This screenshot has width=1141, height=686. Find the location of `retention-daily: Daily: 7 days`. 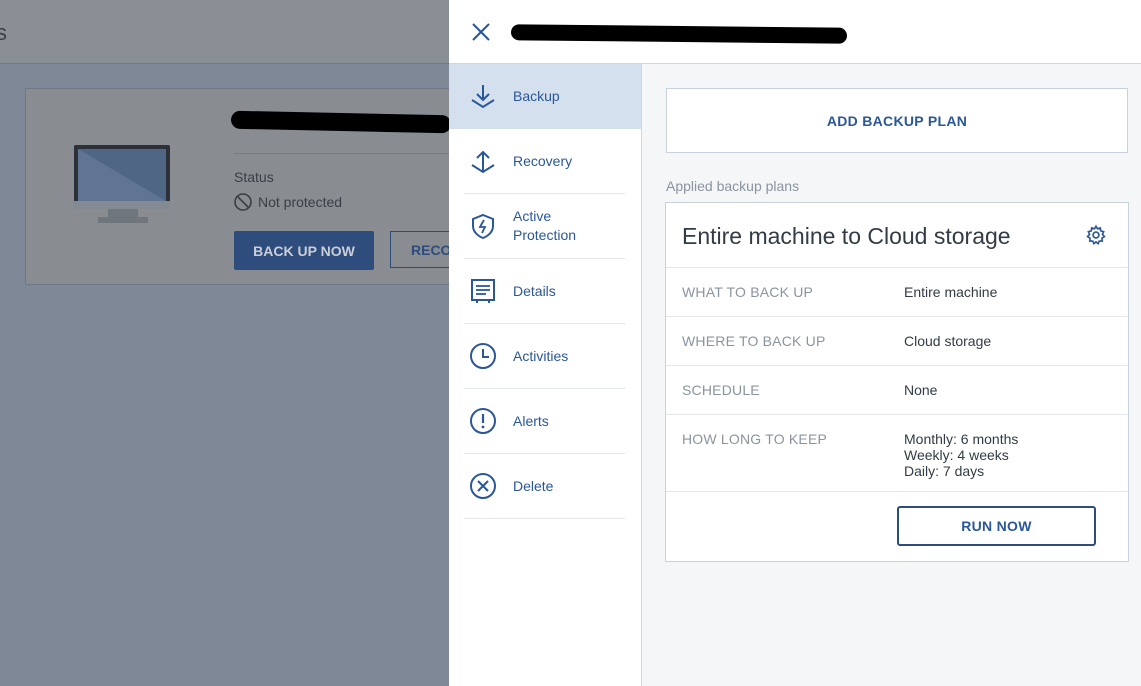

retention-daily: Daily: 7 days is located at coordinates (944, 471).